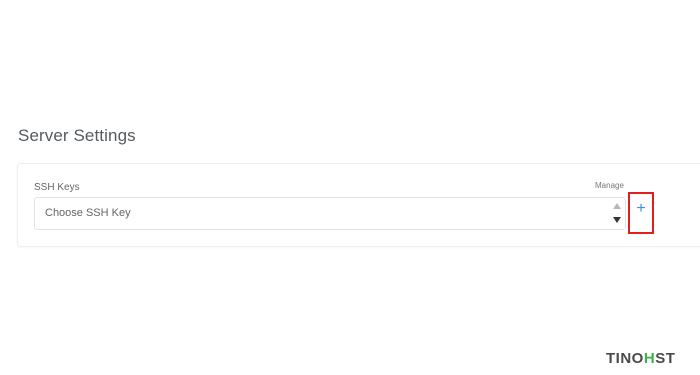 Image resolution: width=700 pixels, height=375 pixels. What do you see at coordinates (641, 208) in the screenshot?
I see `plus-icon: +` at bounding box center [641, 208].